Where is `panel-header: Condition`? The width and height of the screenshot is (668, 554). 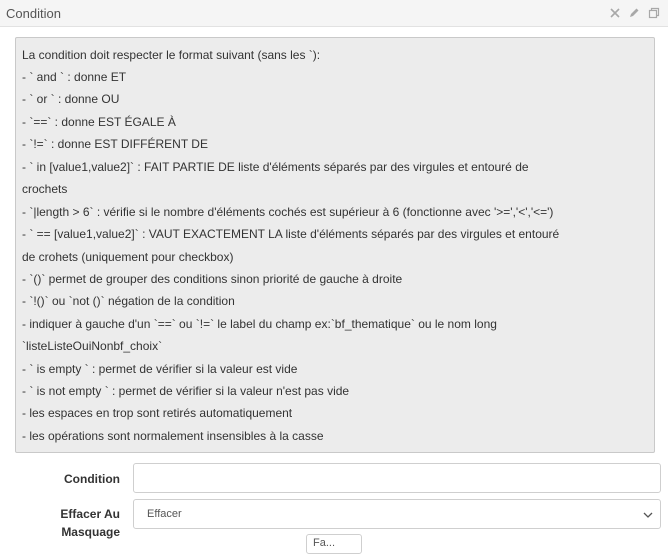
panel-header: Condition is located at coordinates (334, 13).